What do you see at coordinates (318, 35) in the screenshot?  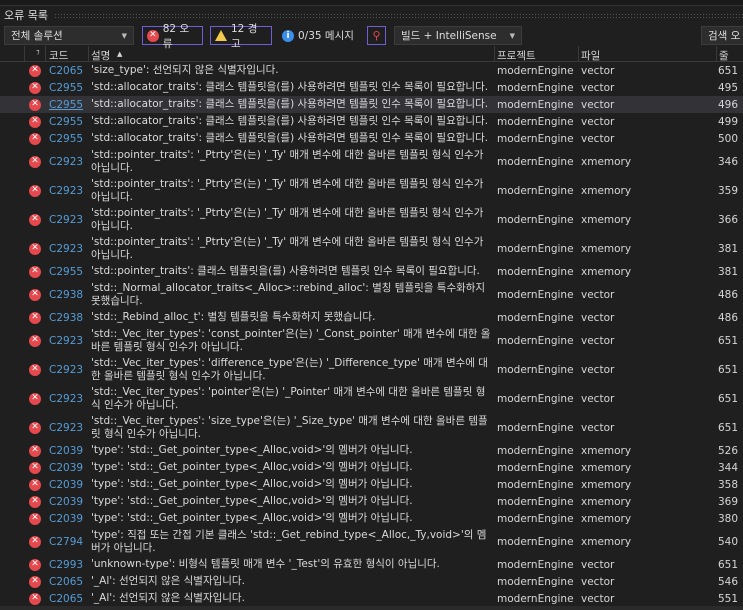 I see `messages-filter-button: i 0/35 메시지` at bounding box center [318, 35].